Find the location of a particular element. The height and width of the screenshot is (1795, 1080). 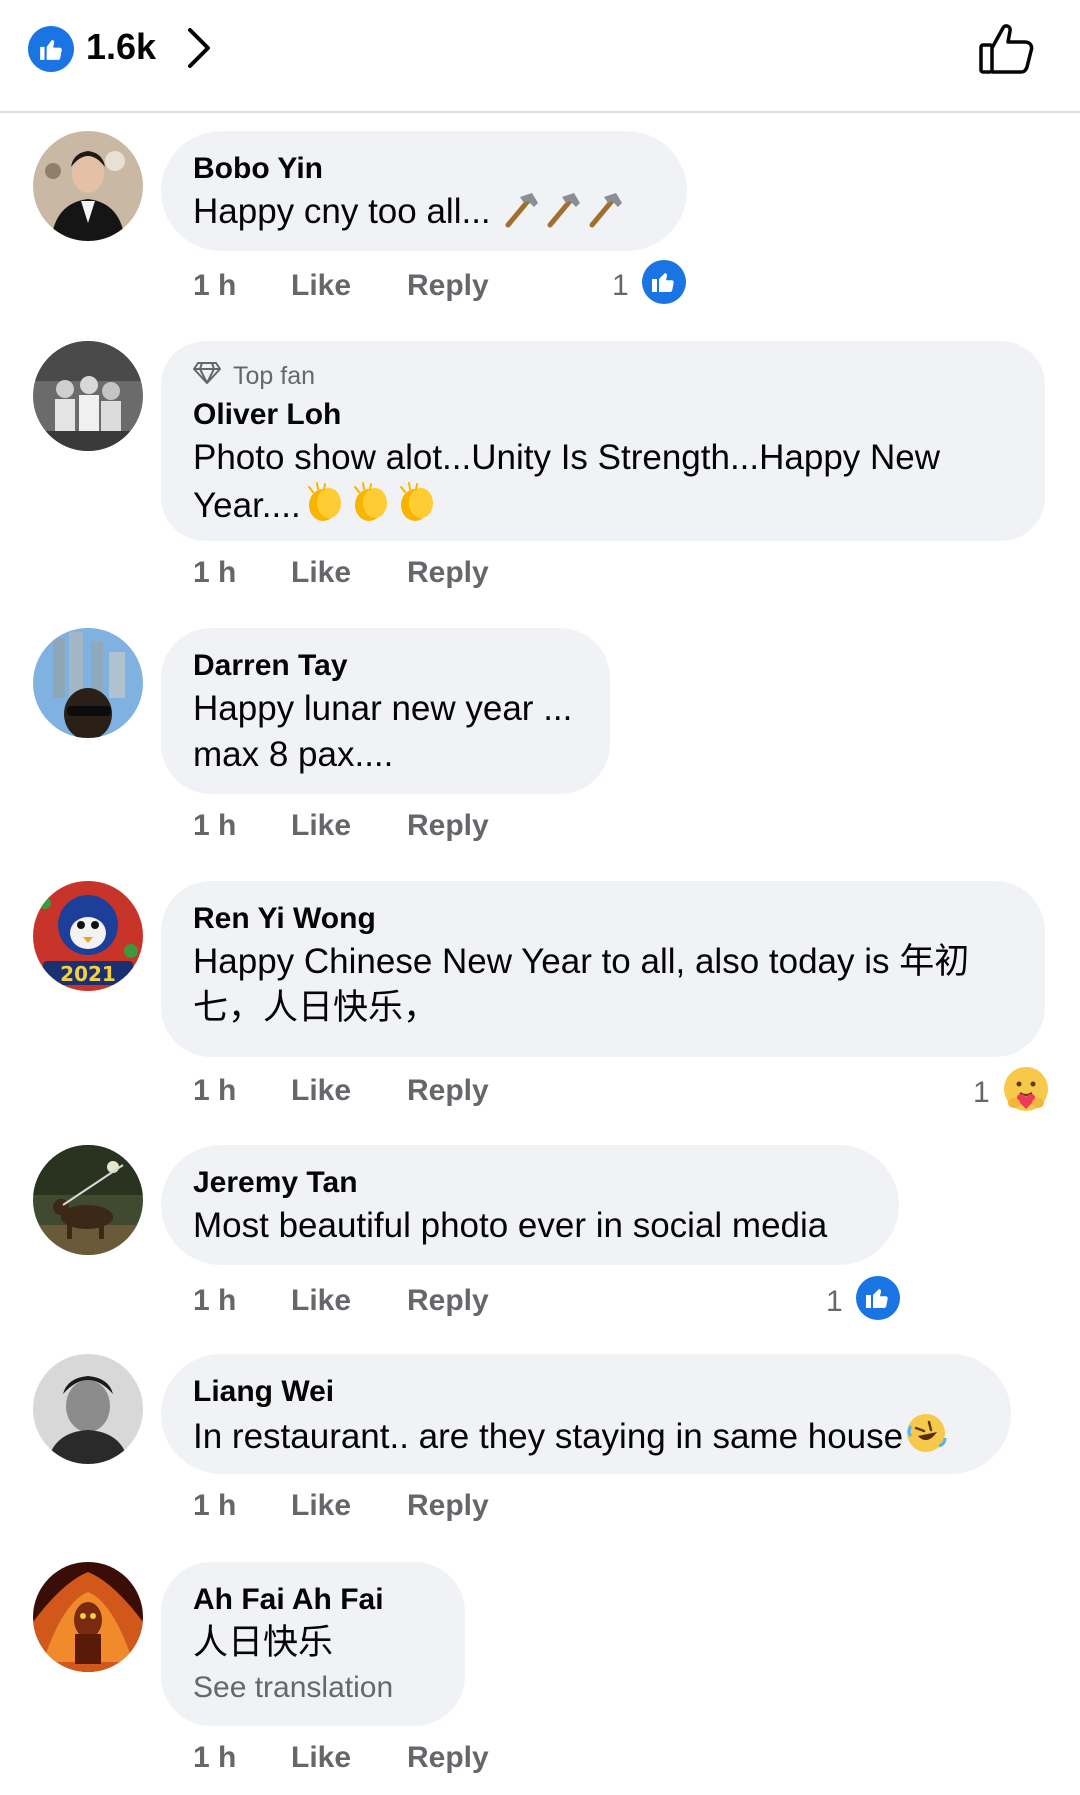

rolling-on-floor-laughing-icon is located at coordinates (926, 1439).